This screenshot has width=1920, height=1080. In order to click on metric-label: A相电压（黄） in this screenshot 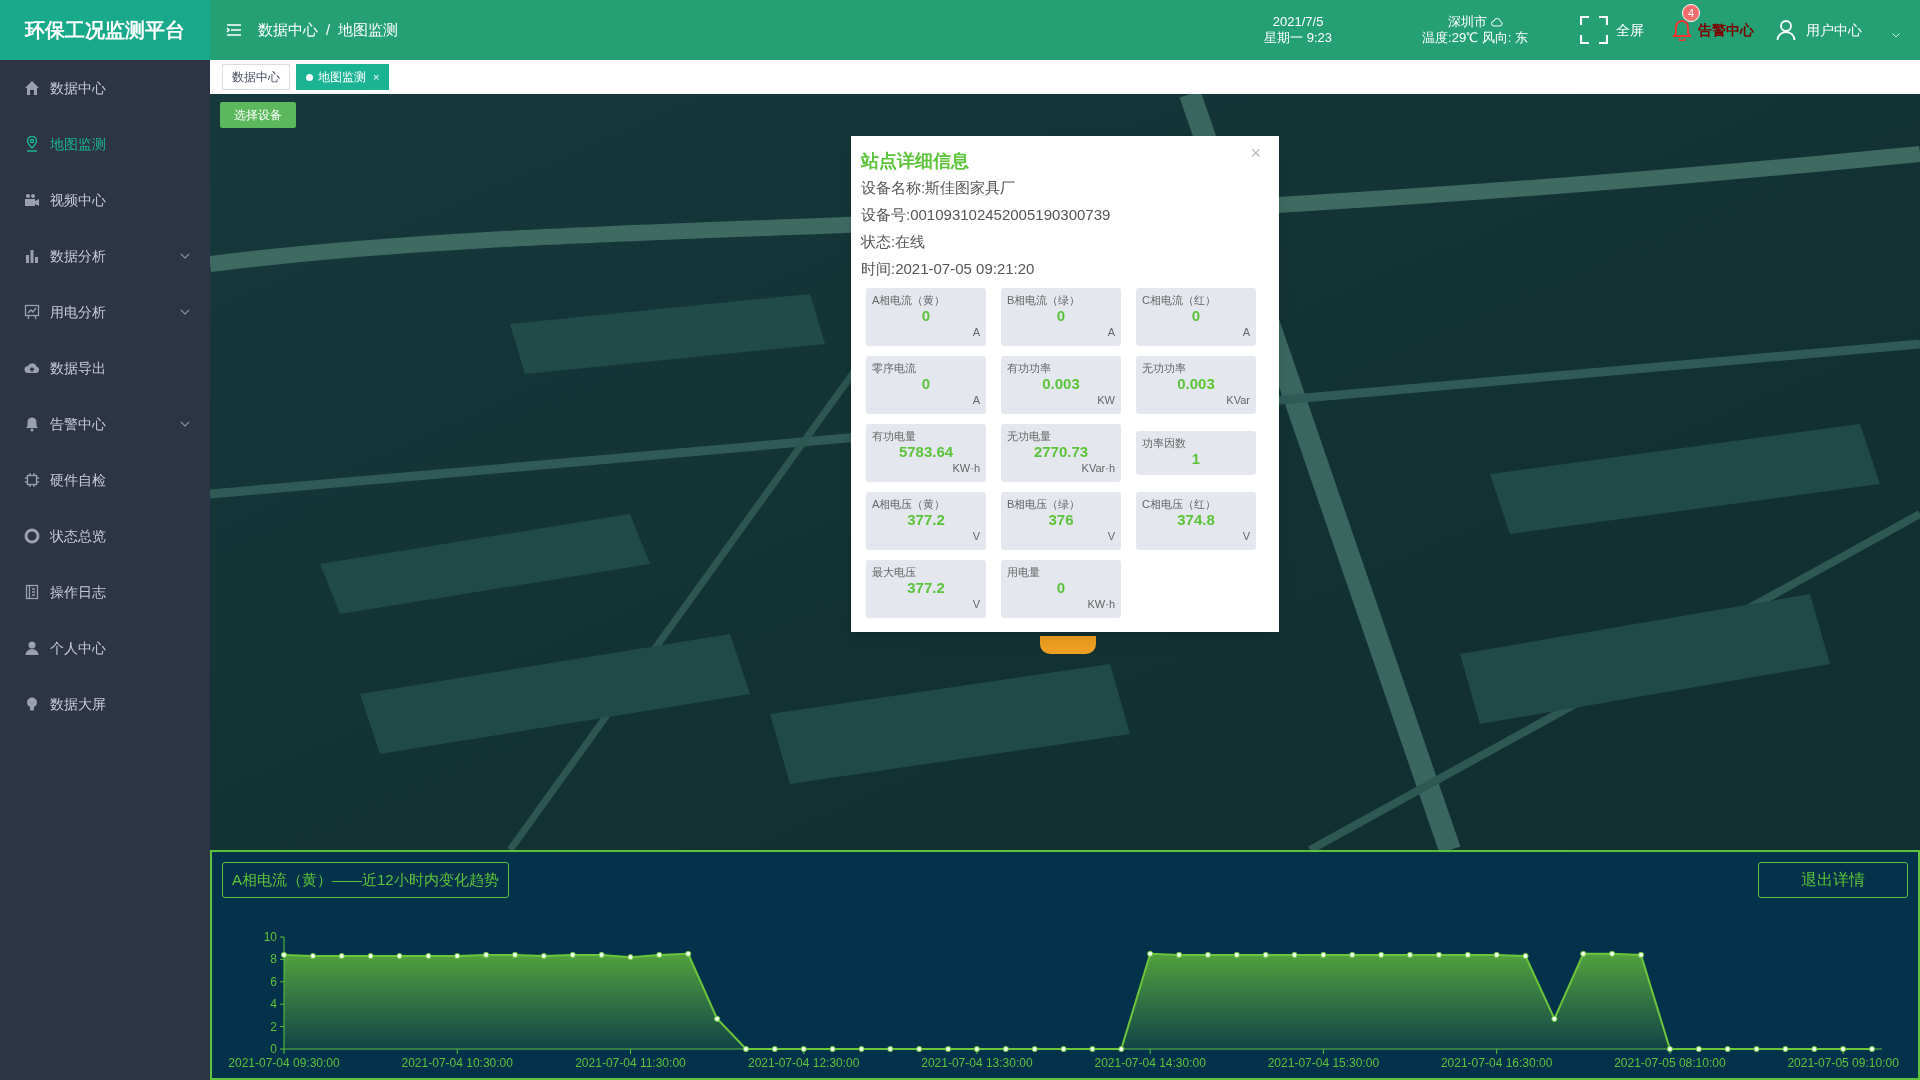, I will do `click(909, 504)`.